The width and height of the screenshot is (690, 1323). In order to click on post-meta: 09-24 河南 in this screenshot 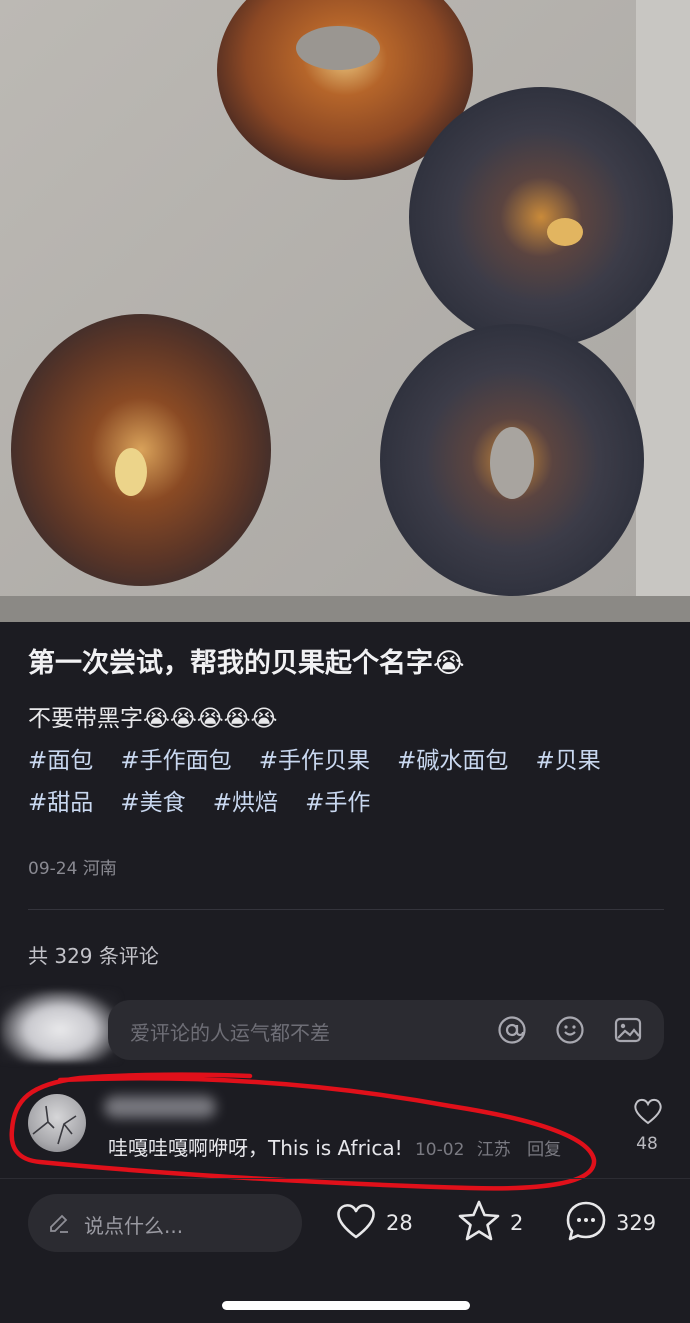, I will do `click(72, 866)`.